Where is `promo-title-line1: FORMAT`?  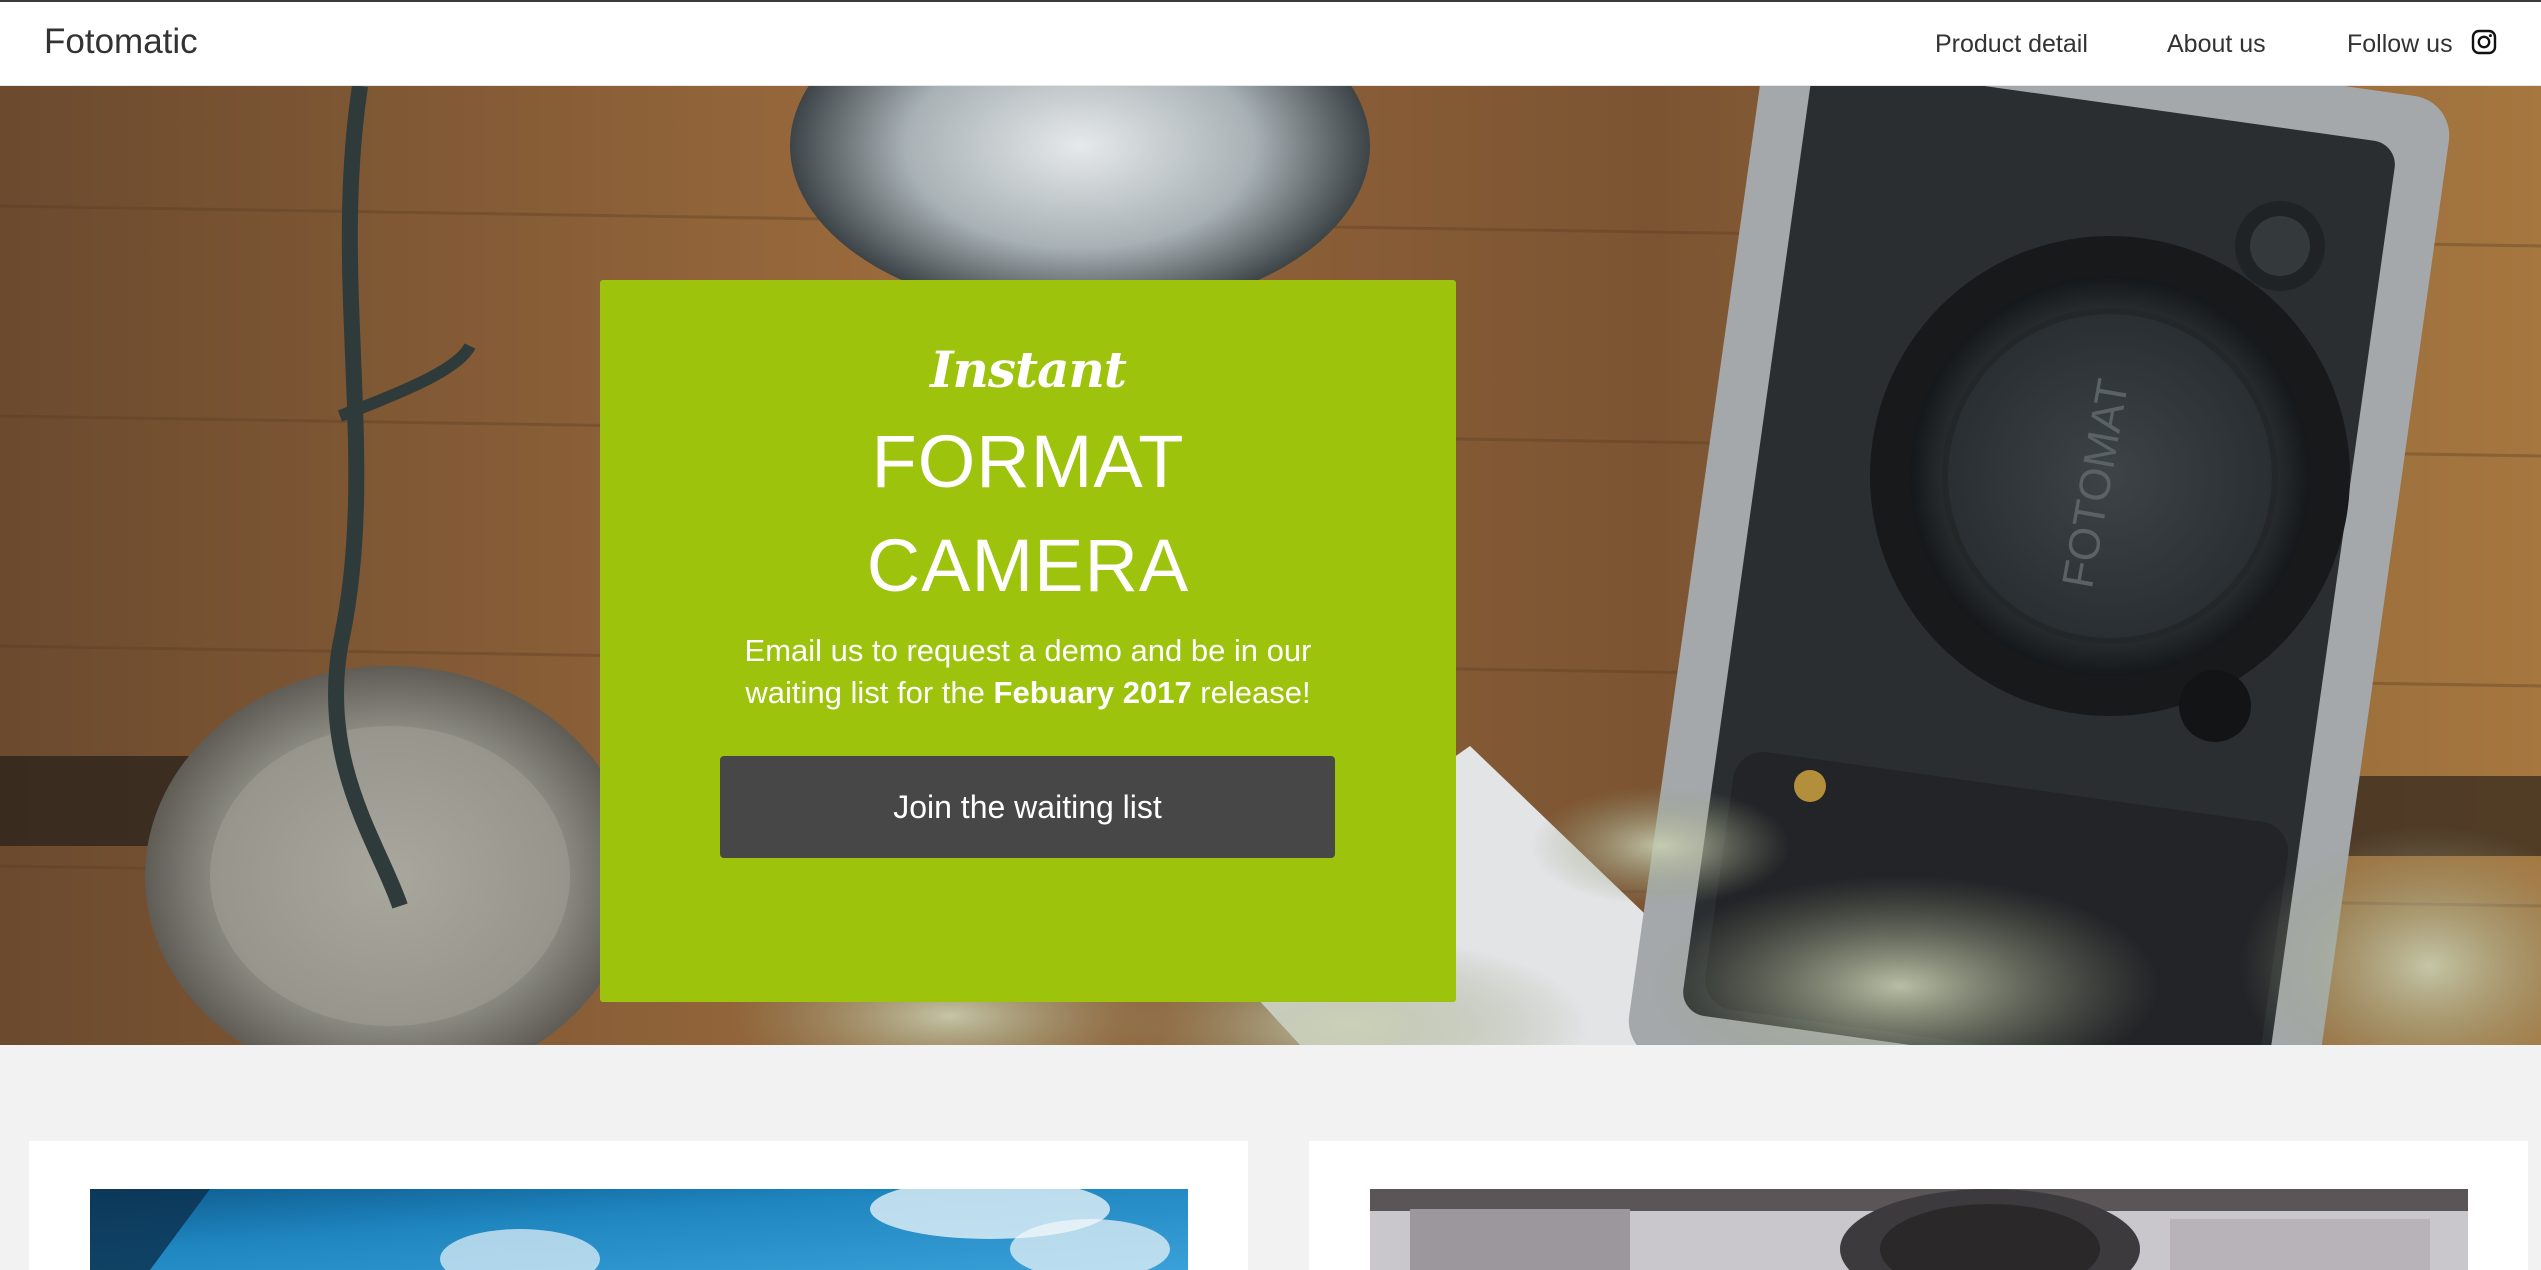 promo-title-line1: FORMAT is located at coordinates (1028, 461).